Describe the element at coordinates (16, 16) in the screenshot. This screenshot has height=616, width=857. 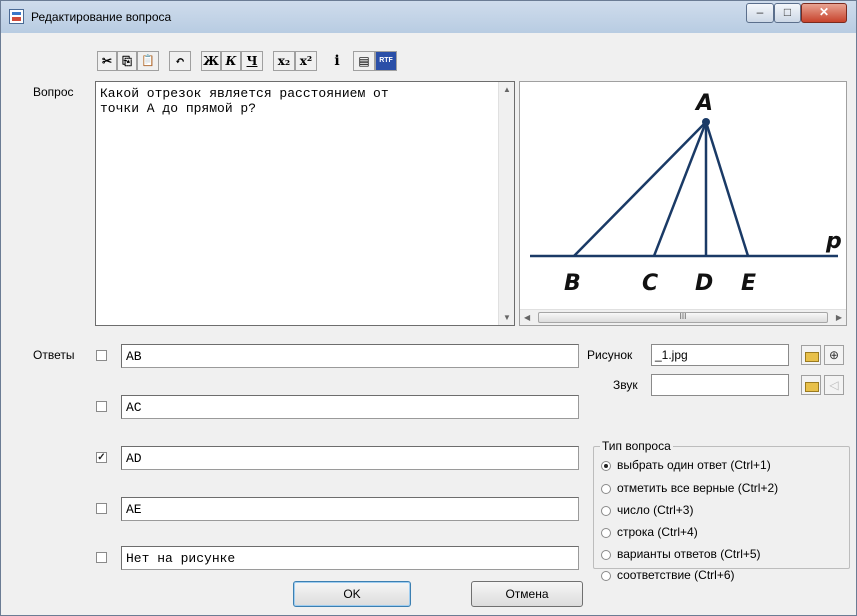
I see `app-icon` at that location.